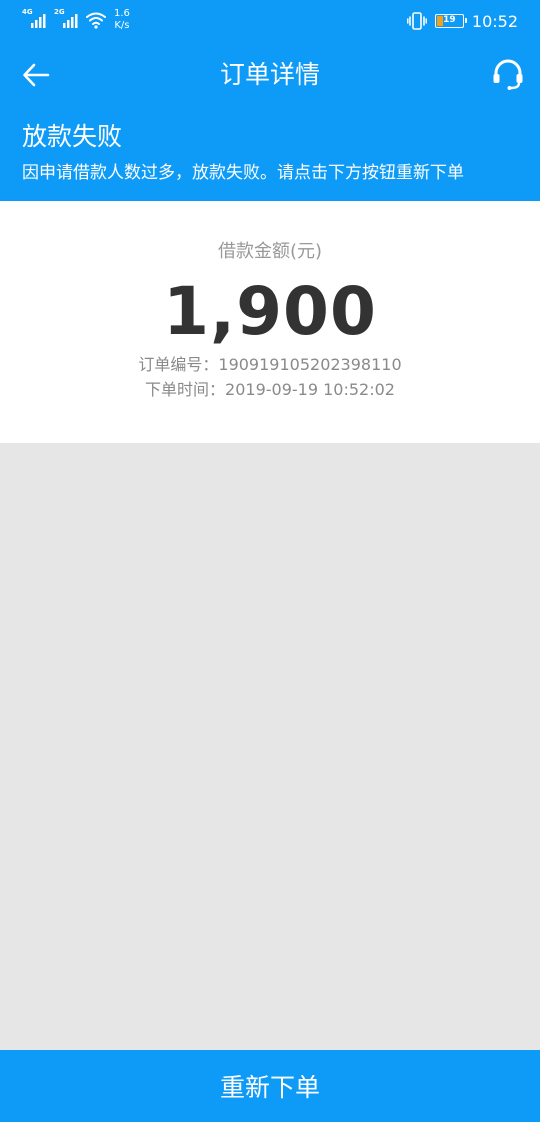 The image size is (540, 1122). I want to click on battery-level: 19, so click(449, 20).